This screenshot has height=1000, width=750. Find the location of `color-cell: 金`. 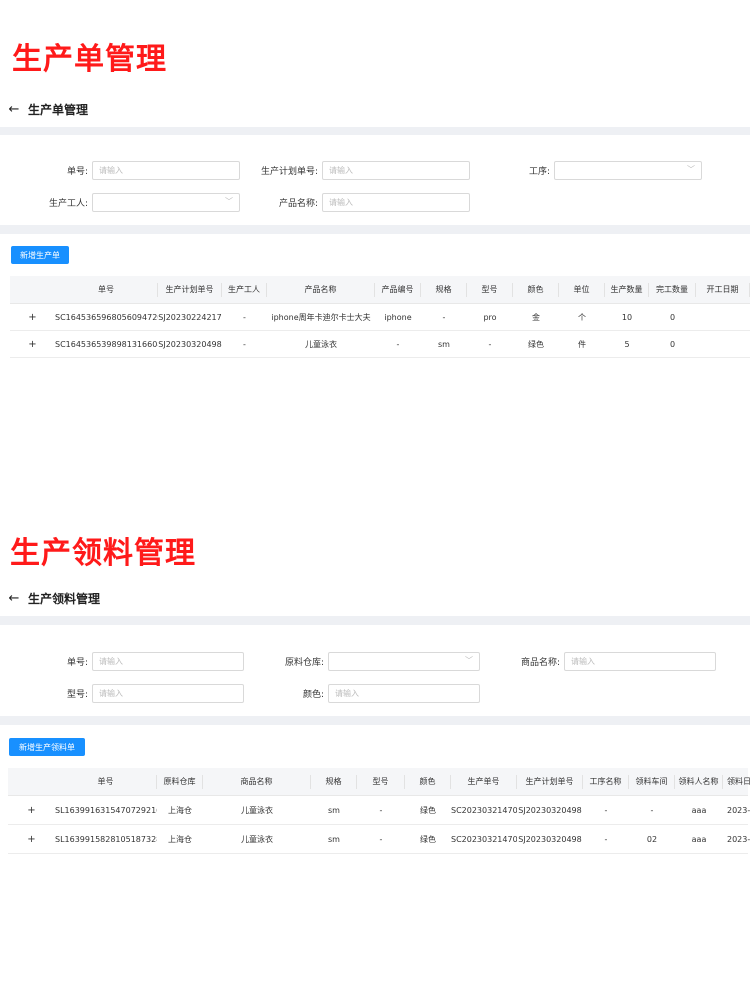

color-cell: 金 is located at coordinates (536, 317).